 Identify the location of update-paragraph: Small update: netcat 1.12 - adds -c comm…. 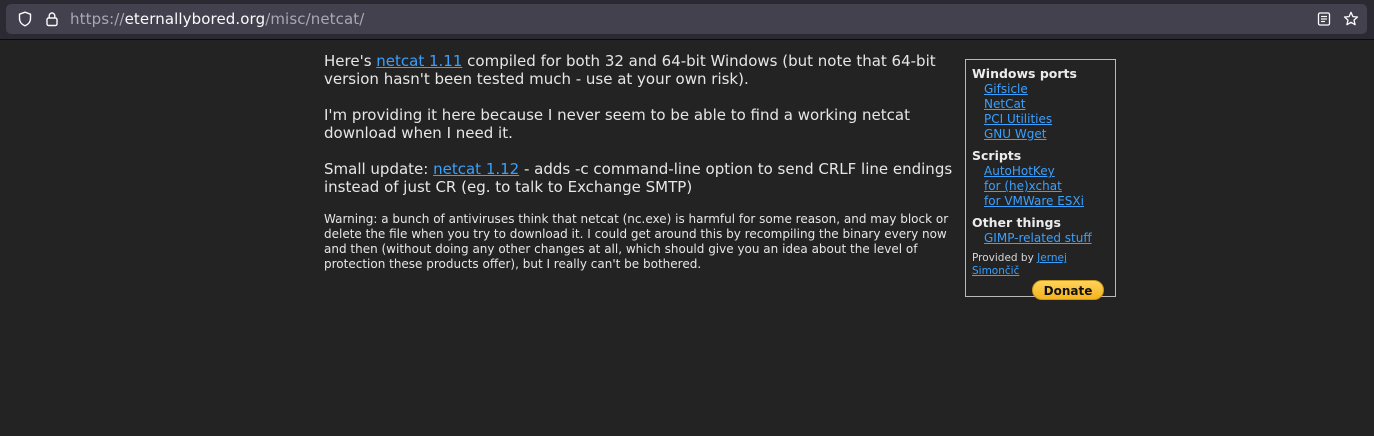
(642, 178).